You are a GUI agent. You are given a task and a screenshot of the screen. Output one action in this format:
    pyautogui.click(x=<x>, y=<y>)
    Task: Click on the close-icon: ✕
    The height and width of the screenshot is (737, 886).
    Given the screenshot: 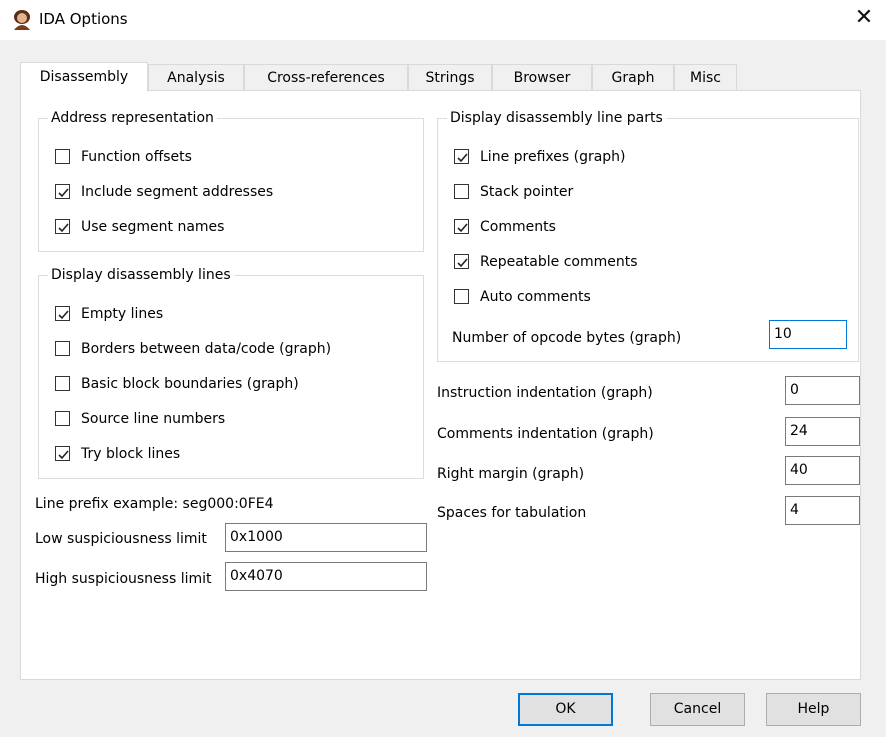 What is the action you would take?
    pyautogui.click(x=864, y=19)
    